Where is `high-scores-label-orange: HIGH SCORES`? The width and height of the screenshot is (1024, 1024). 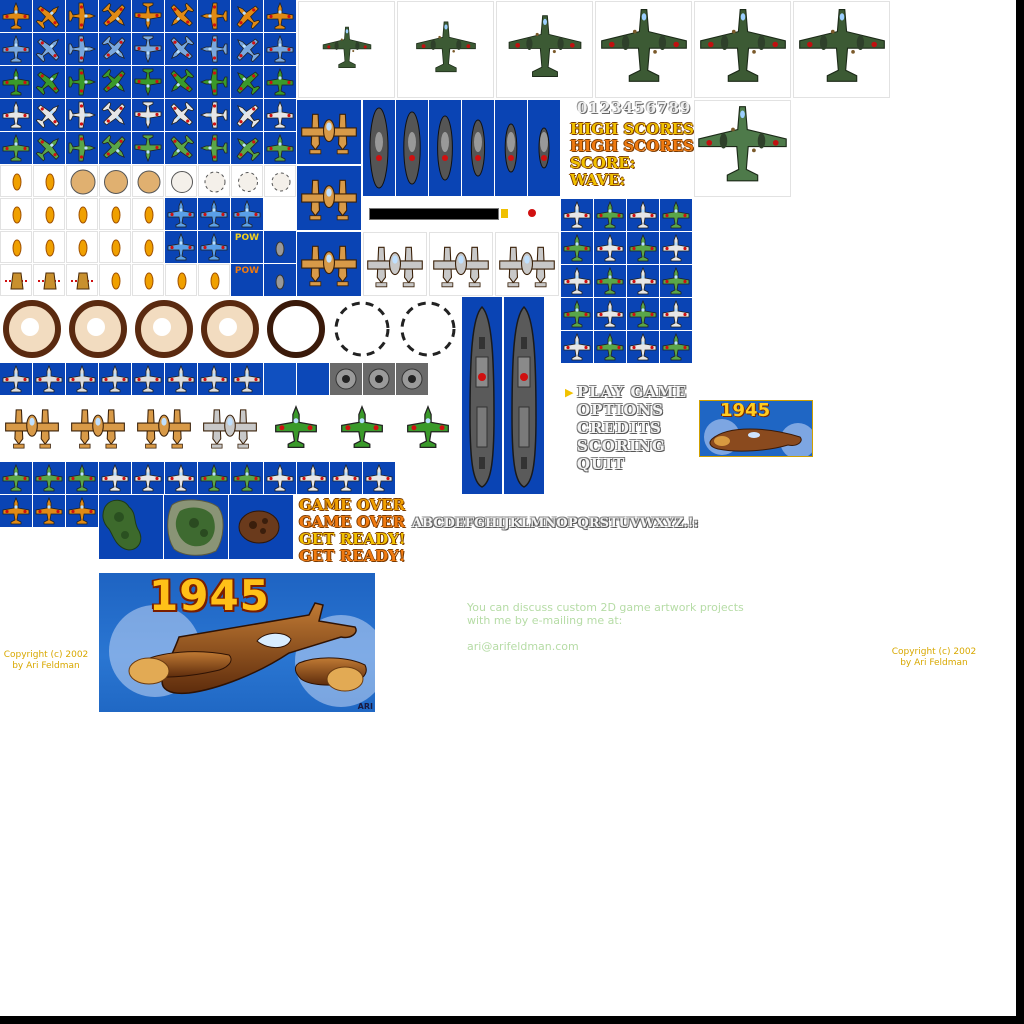 high-scores-label-orange: HIGH SCORES is located at coordinates (632, 146).